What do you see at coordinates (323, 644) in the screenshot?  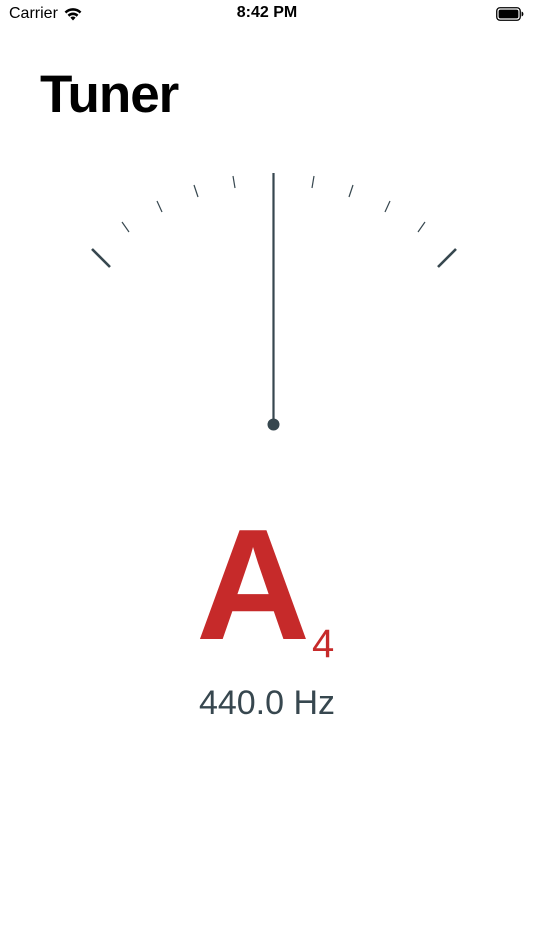 I see `note-octave: 4` at bounding box center [323, 644].